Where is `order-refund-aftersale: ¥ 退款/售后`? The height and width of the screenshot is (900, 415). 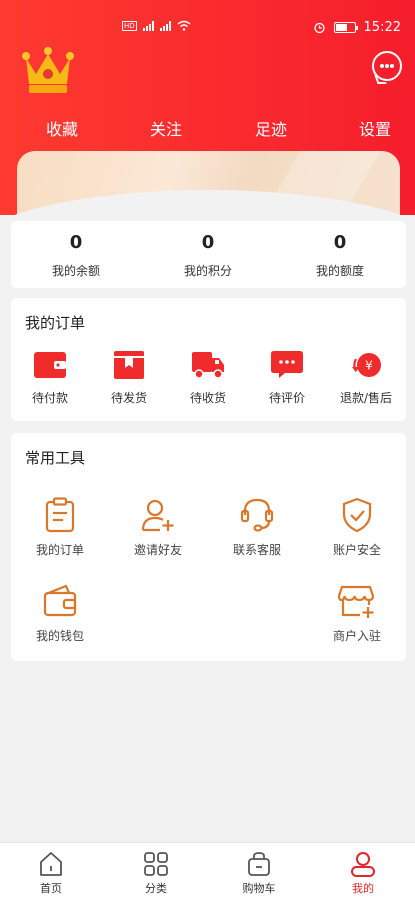
order-refund-aftersale: ¥ 退款/售后 is located at coordinates (366, 377).